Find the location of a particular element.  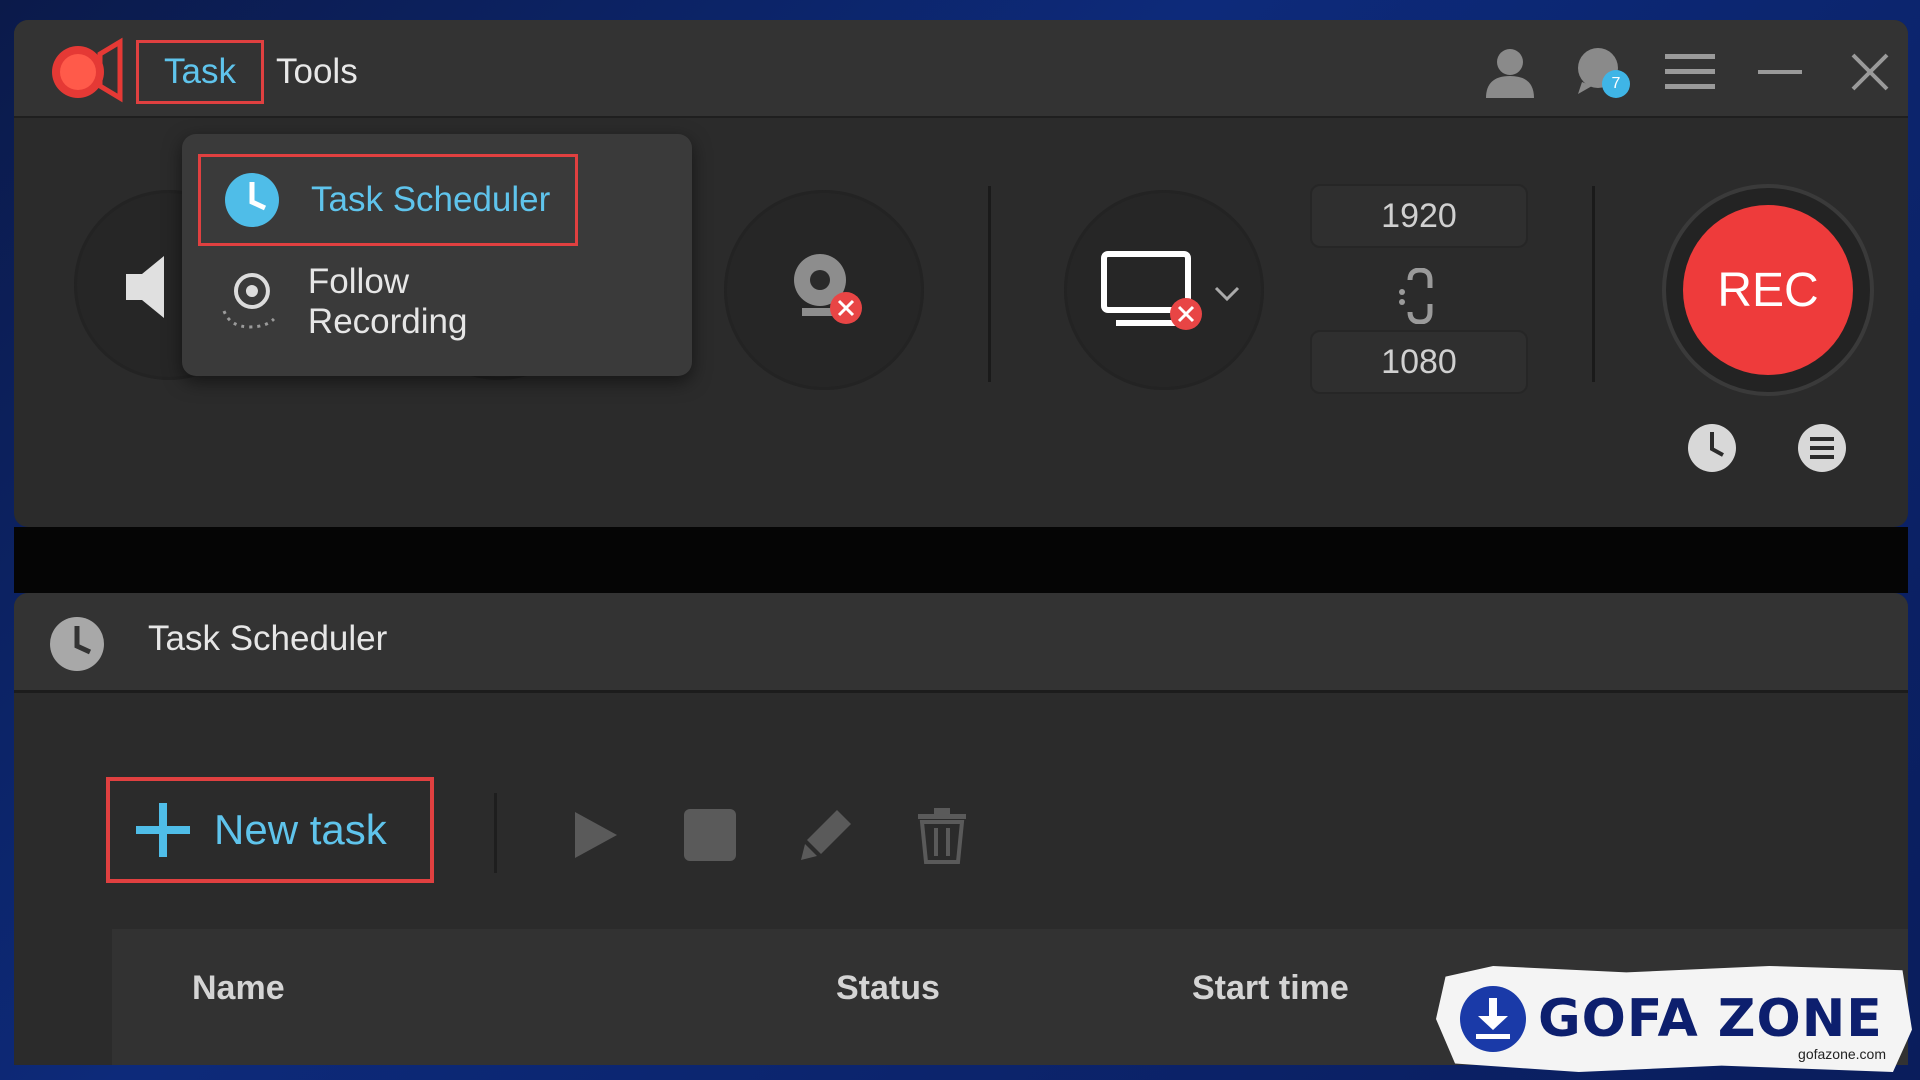

messages-icon: 7 is located at coordinates (1600, 72).